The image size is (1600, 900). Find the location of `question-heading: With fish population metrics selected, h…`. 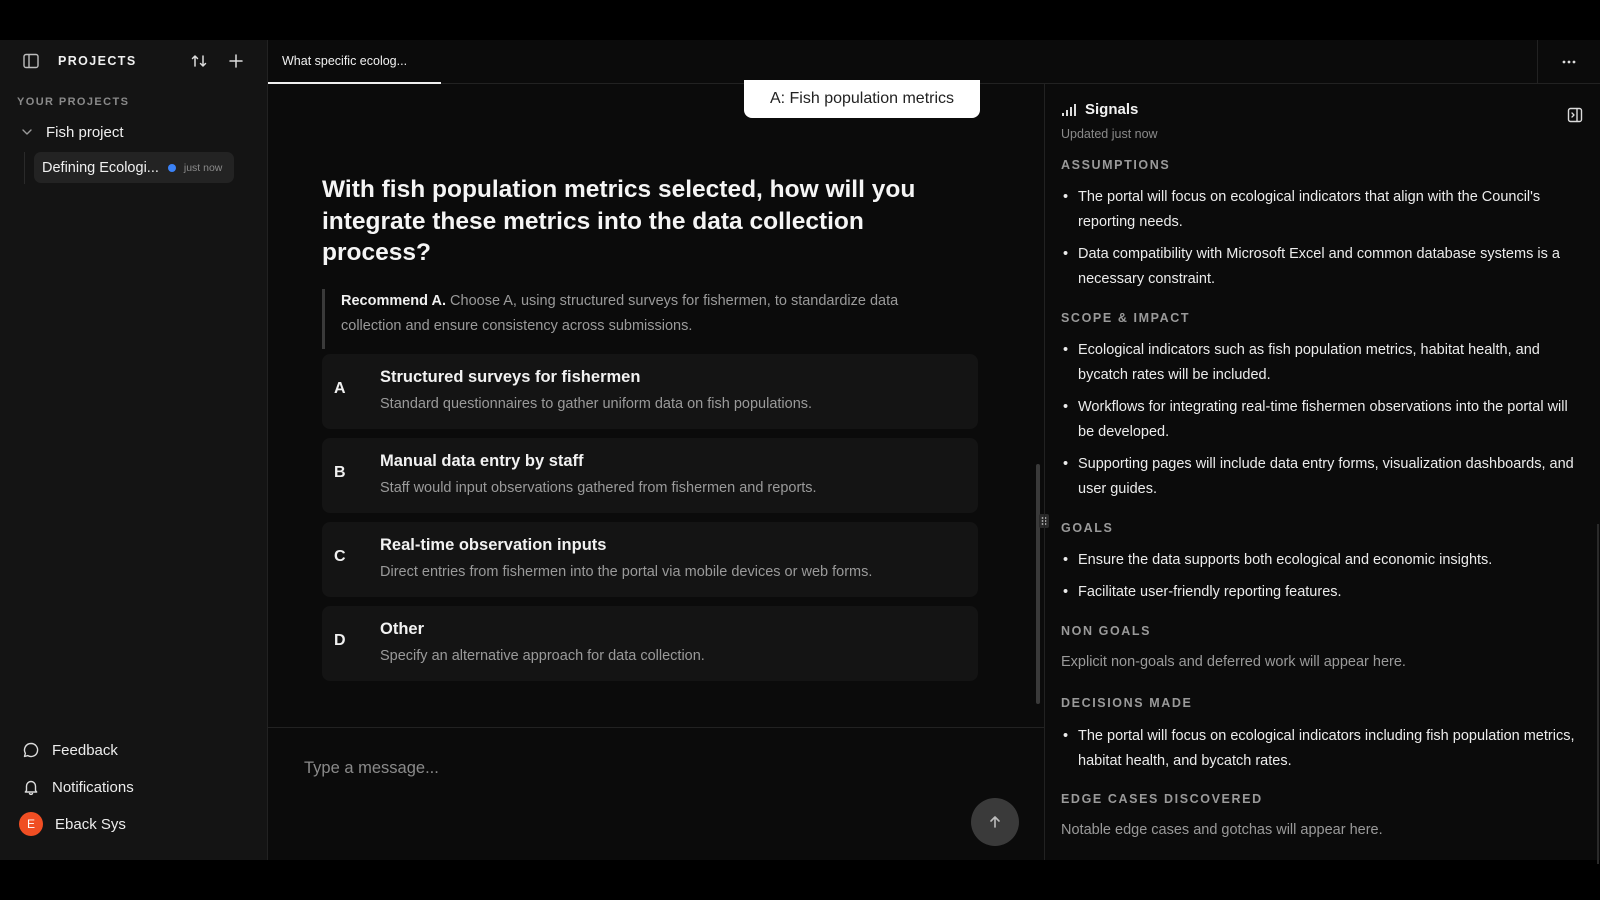

question-heading: With fish population metrics selected, h… is located at coordinates (619, 221).